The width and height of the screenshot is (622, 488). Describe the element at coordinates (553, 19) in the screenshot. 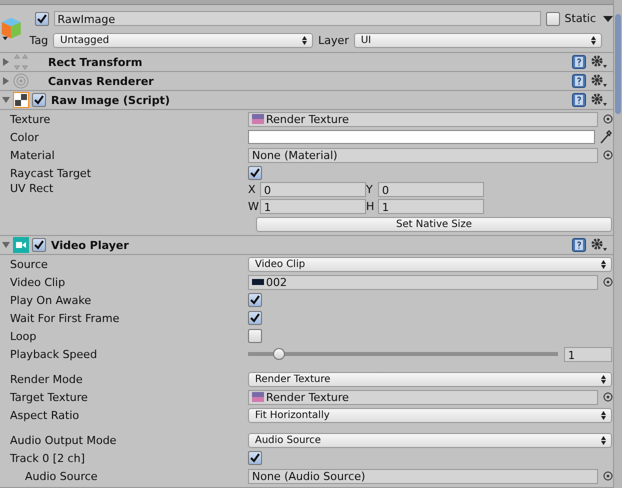

I see `static-checkbox` at that location.